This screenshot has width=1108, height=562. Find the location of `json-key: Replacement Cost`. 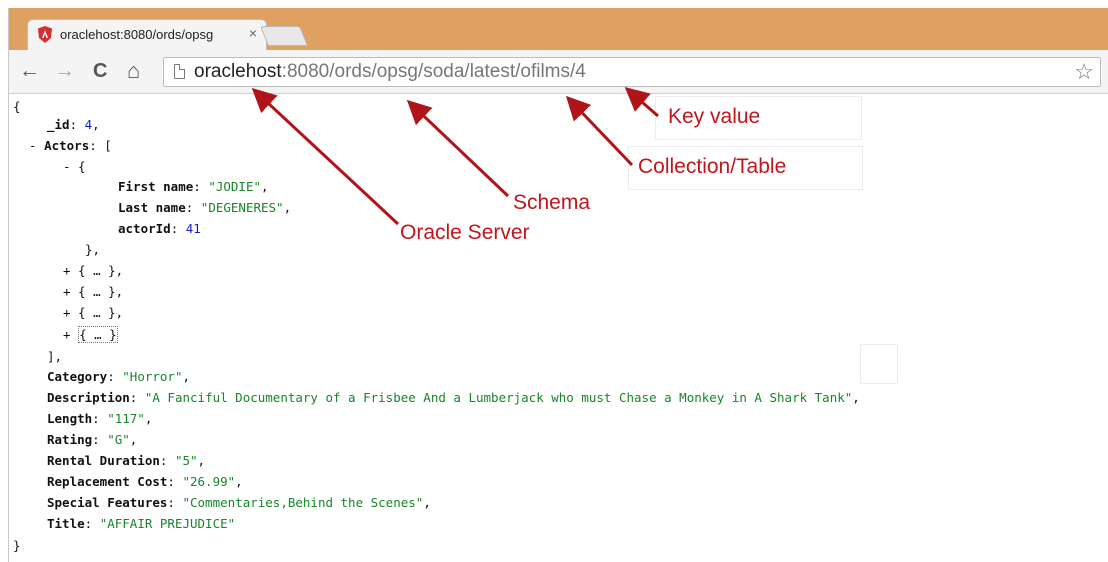

json-key: Replacement Cost is located at coordinates (107, 481).